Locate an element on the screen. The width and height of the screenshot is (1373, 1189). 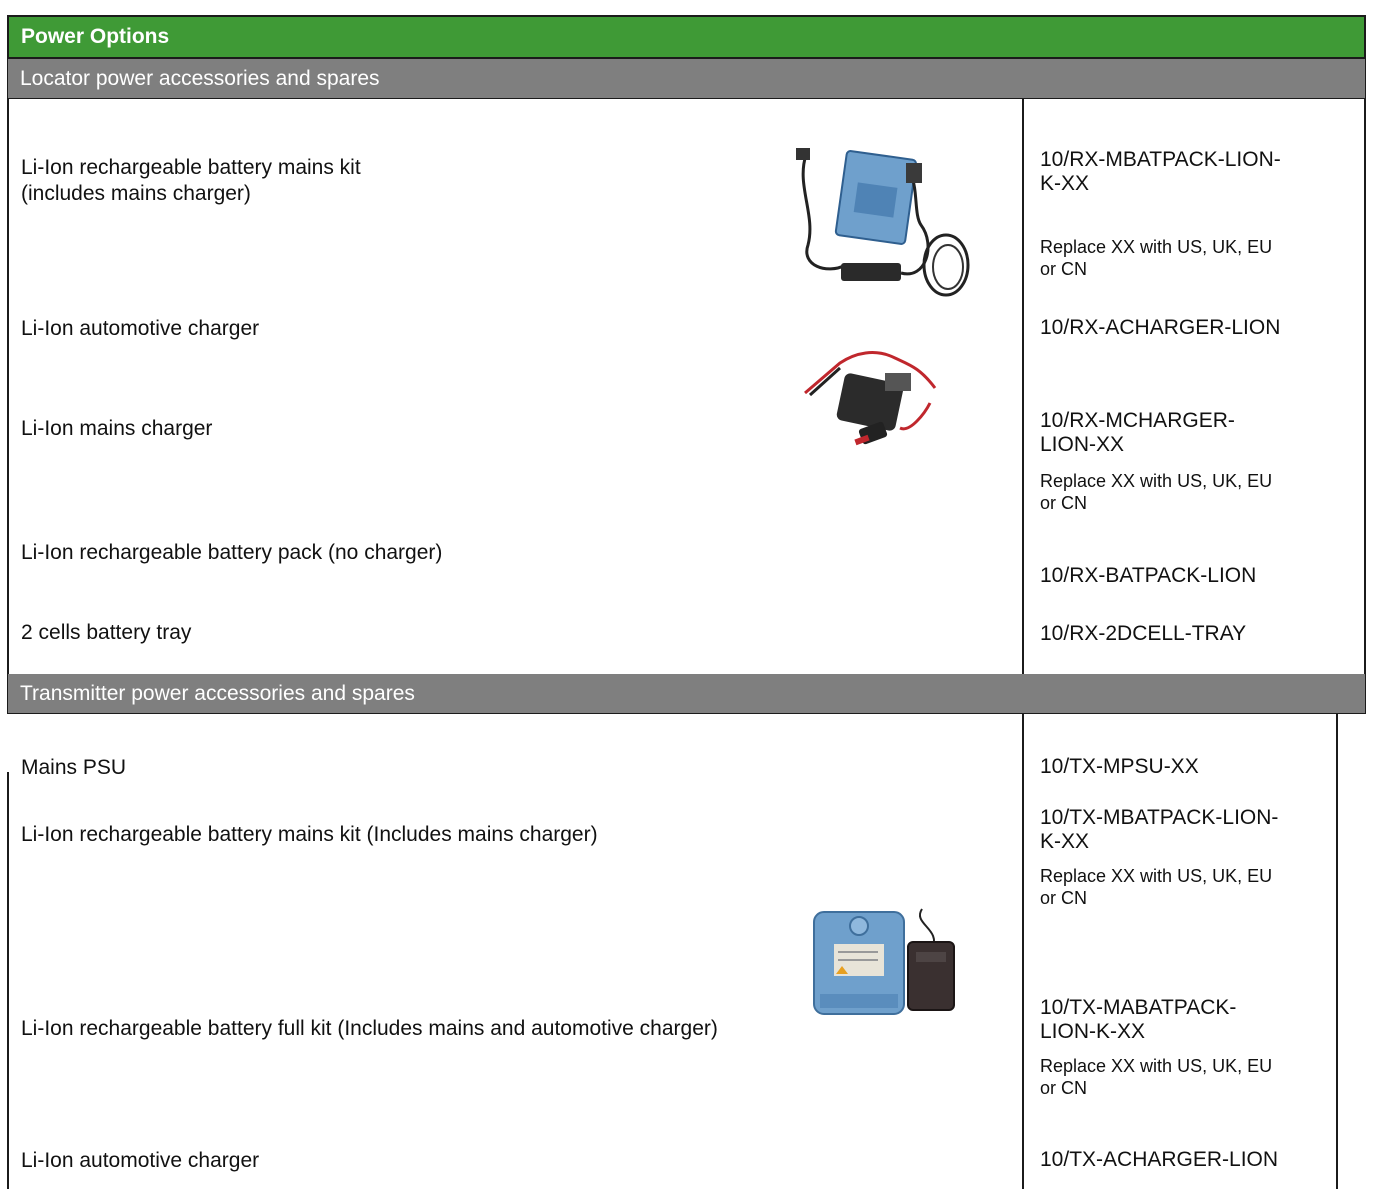
part-code: 10/RX-ACHARGER-LION is located at coordinates (1160, 327).